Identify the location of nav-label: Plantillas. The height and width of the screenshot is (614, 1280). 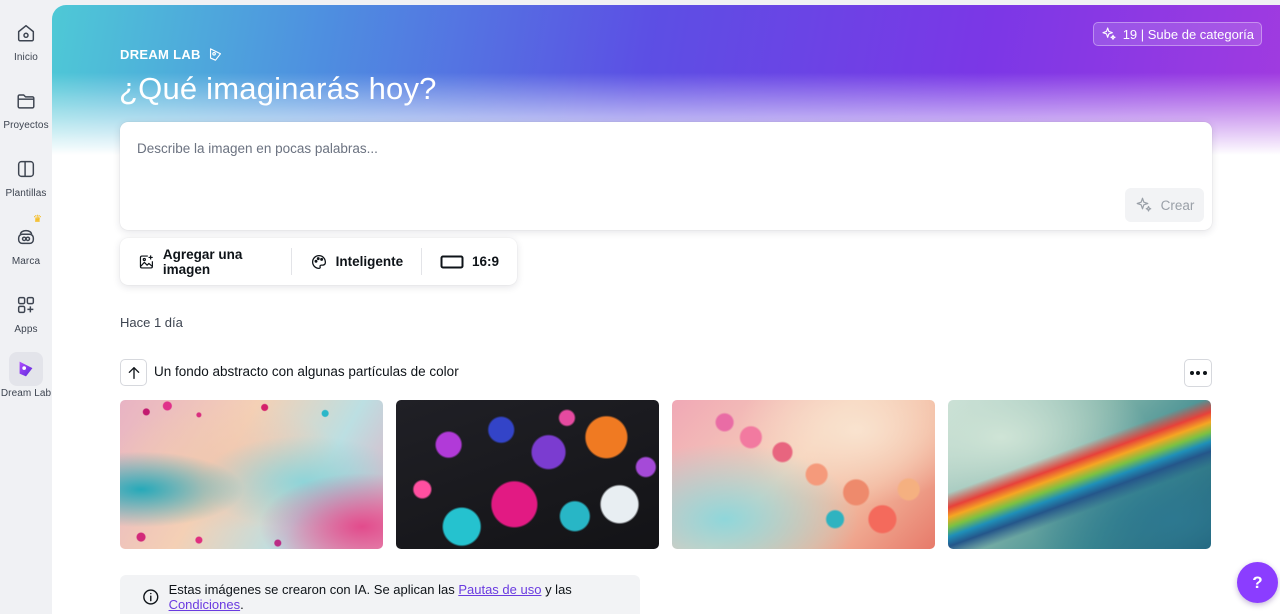
(26, 193).